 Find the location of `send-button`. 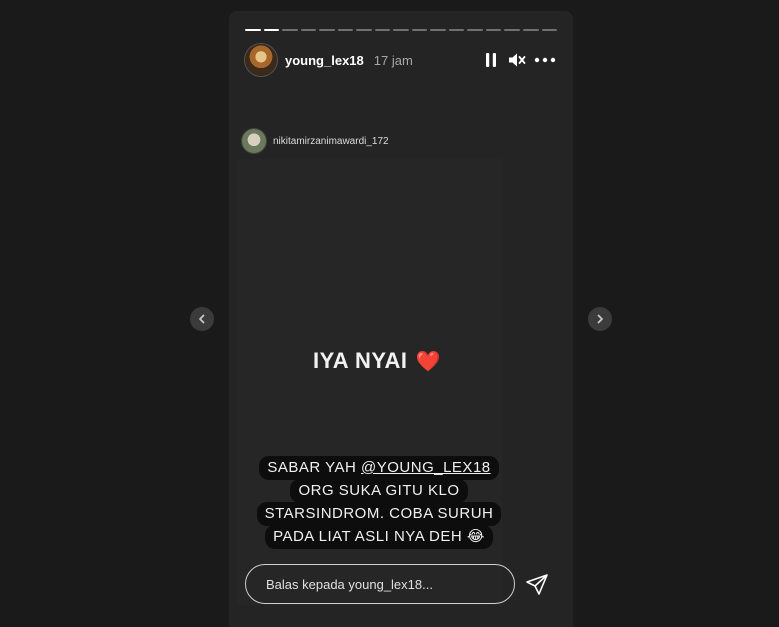

send-button is located at coordinates (537, 585).